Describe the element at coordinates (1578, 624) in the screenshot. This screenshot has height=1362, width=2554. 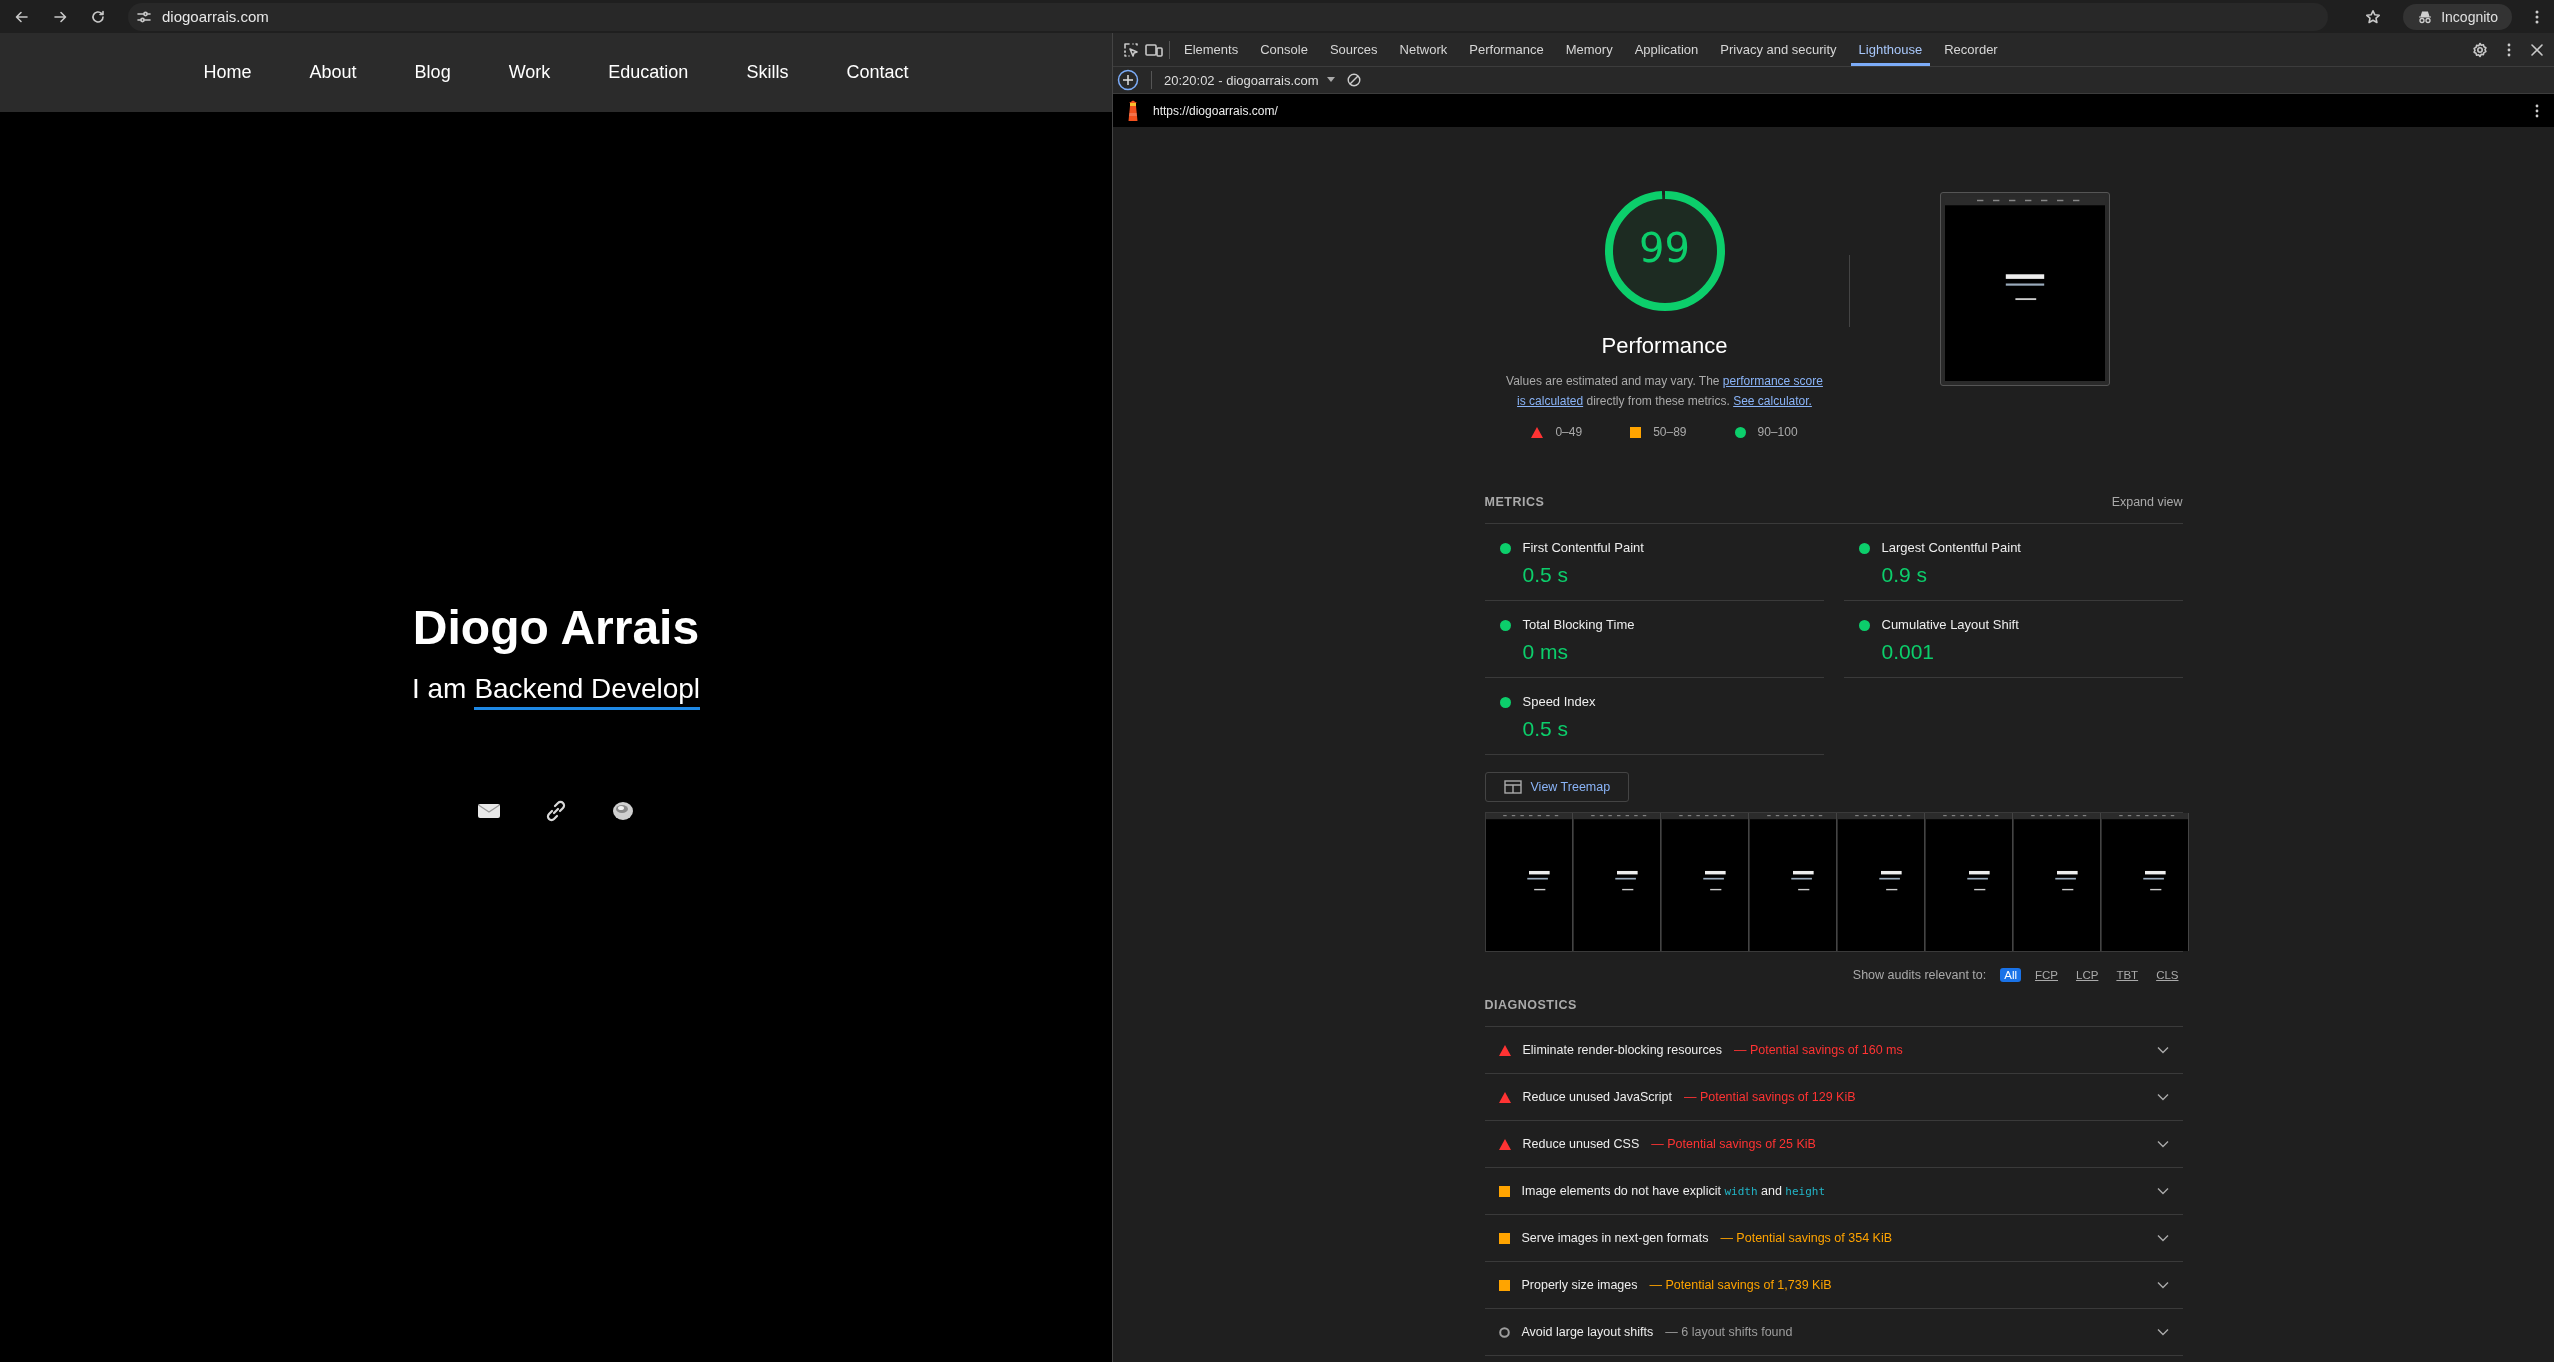
I see `metric-title: Total Blocking Time` at that location.